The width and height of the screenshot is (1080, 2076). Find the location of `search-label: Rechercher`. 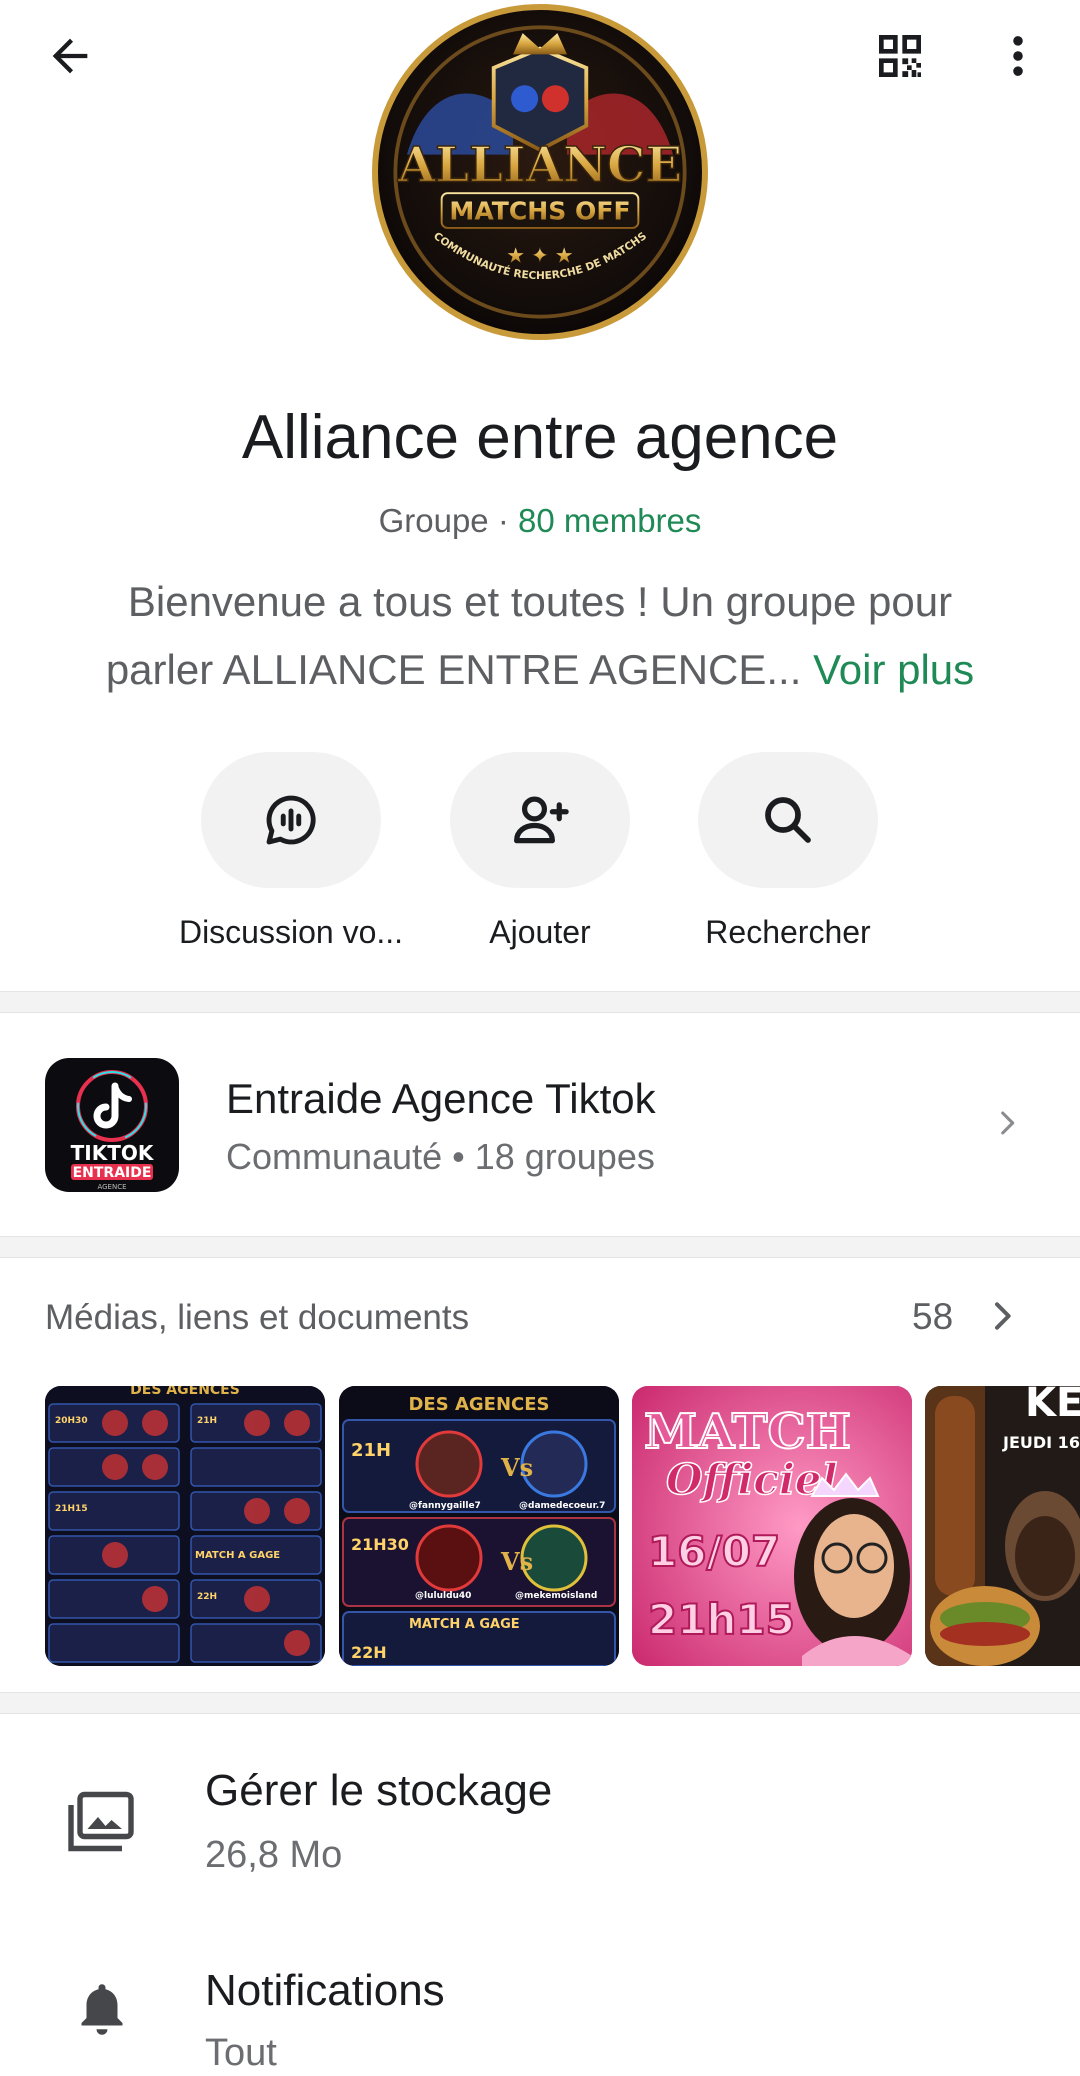

search-label: Rechercher is located at coordinates (788, 932).